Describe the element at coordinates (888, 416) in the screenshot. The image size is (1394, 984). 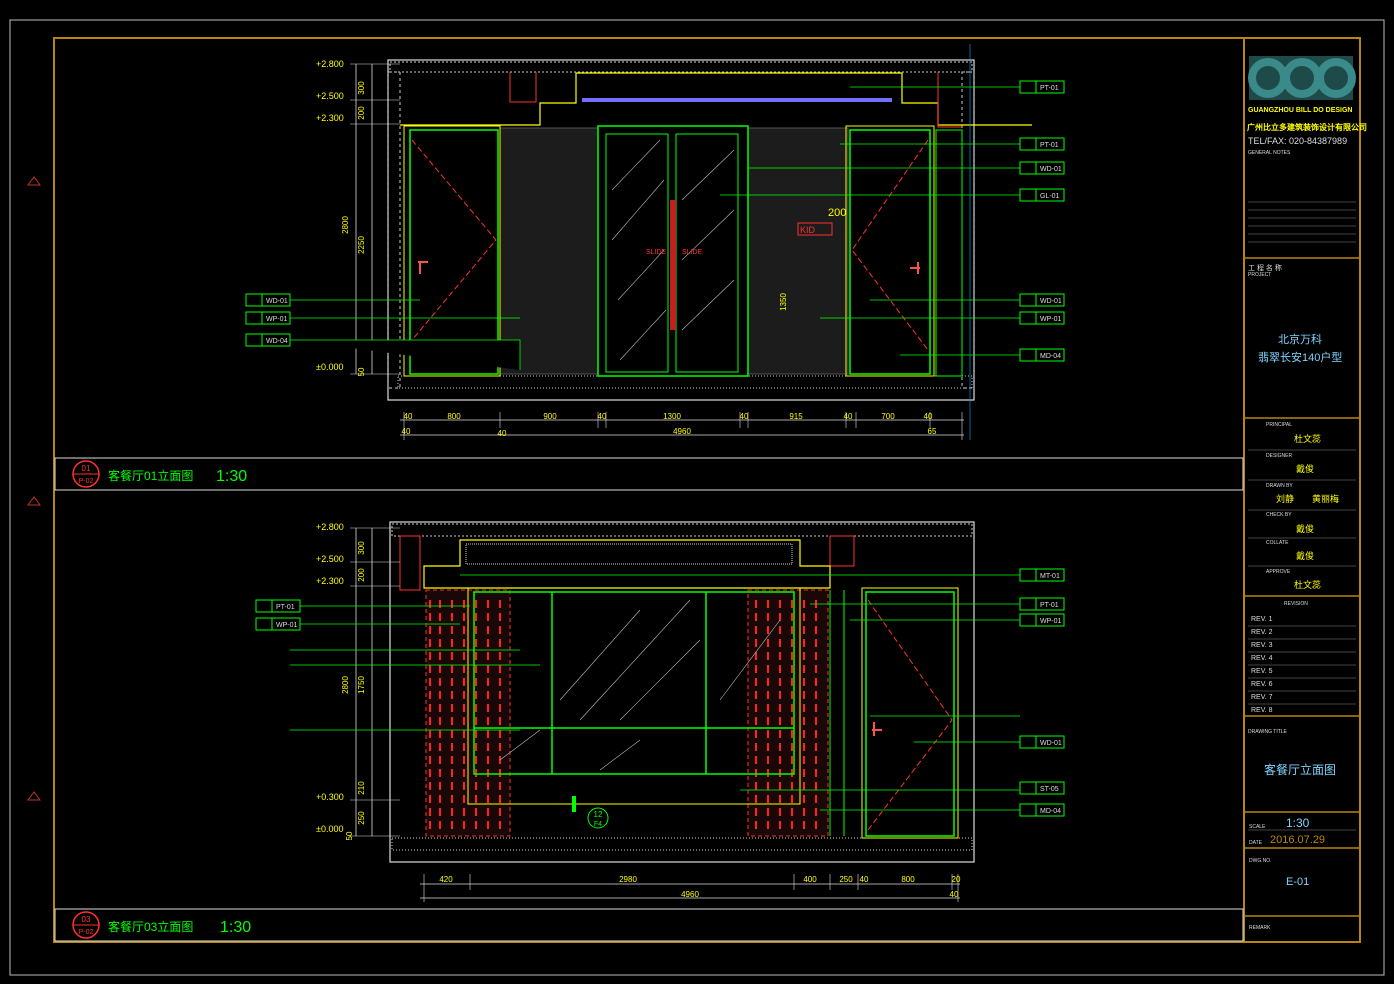
I see `hdim: 700` at that location.